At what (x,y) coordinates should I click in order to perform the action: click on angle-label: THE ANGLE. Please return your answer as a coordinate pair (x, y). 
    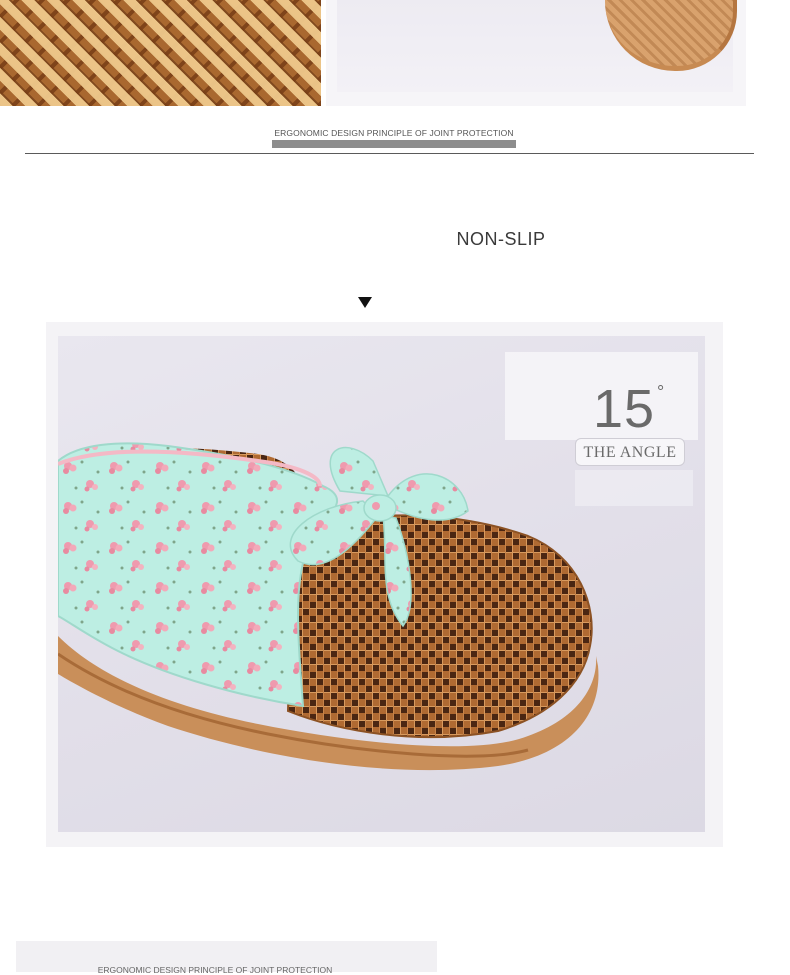
    Looking at the image, I should click on (630, 452).